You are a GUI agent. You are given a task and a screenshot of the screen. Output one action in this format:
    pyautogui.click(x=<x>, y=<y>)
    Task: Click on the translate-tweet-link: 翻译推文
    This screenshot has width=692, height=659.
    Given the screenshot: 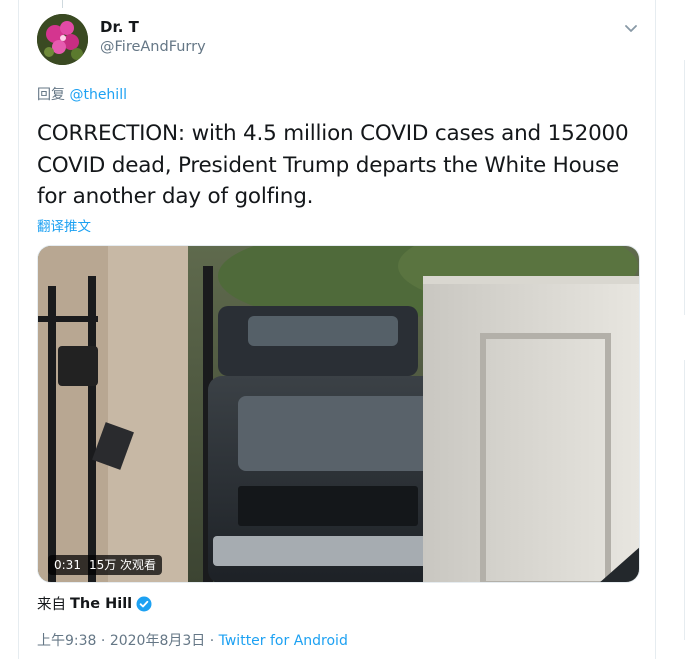 What is the action you would take?
    pyautogui.click(x=64, y=225)
    